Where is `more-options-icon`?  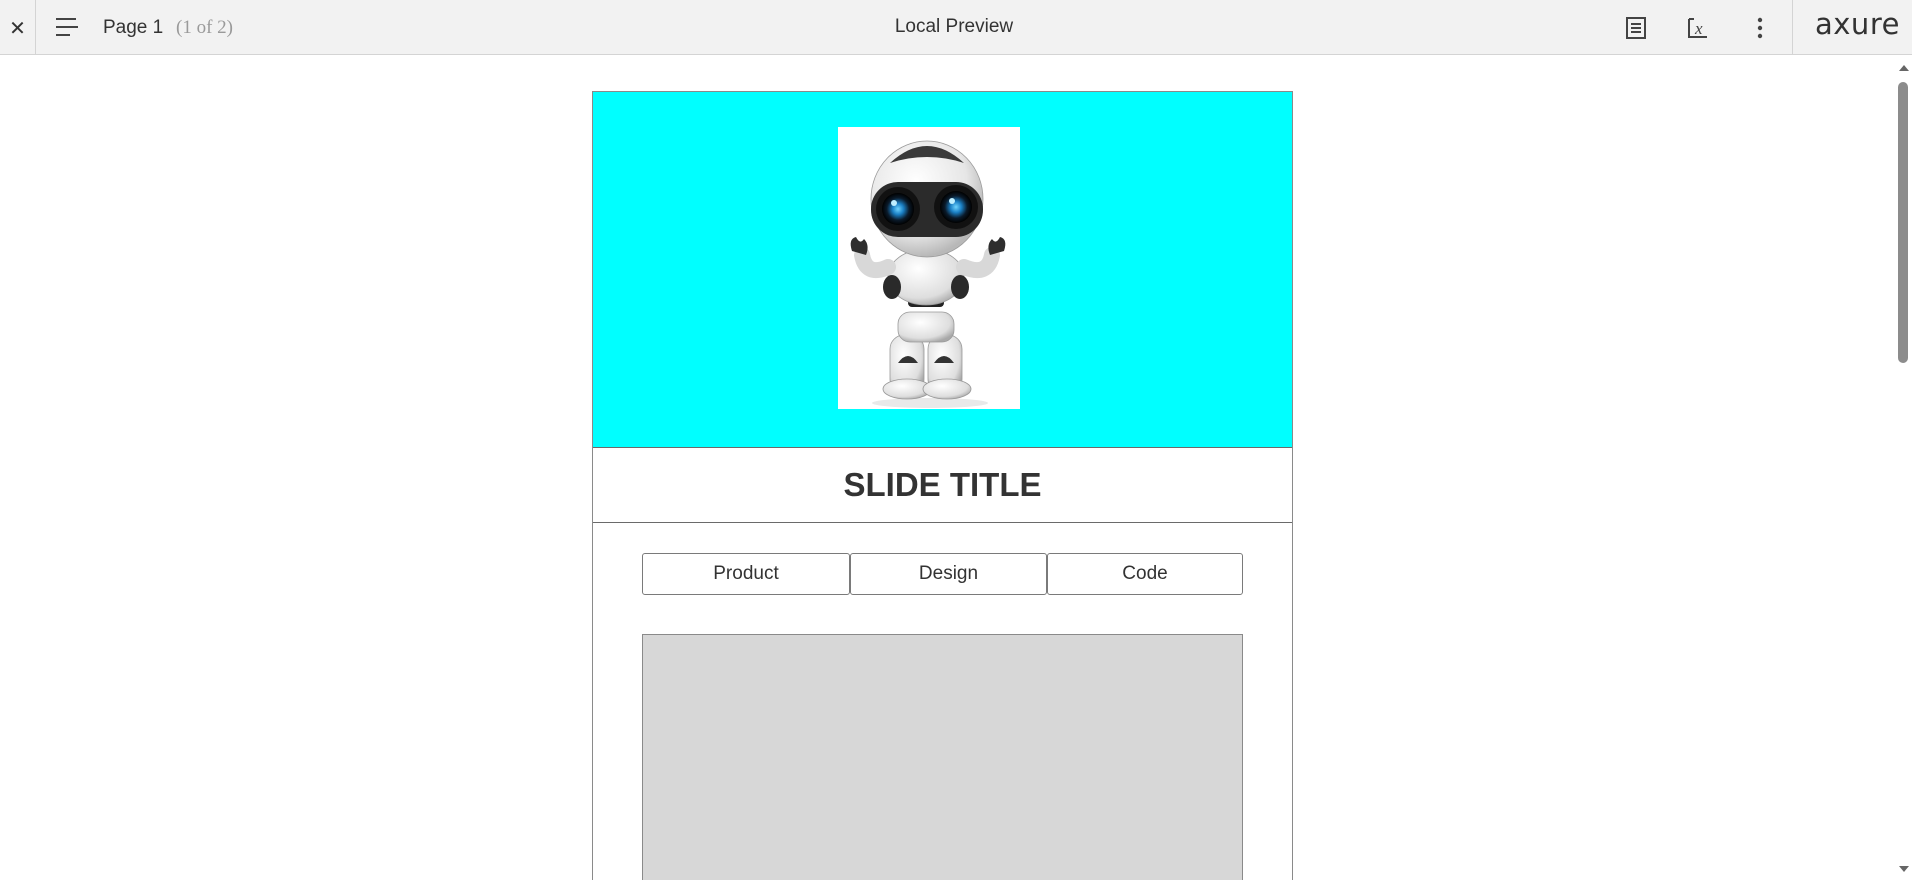 more-options-icon is located at coordinates (1760, 28).